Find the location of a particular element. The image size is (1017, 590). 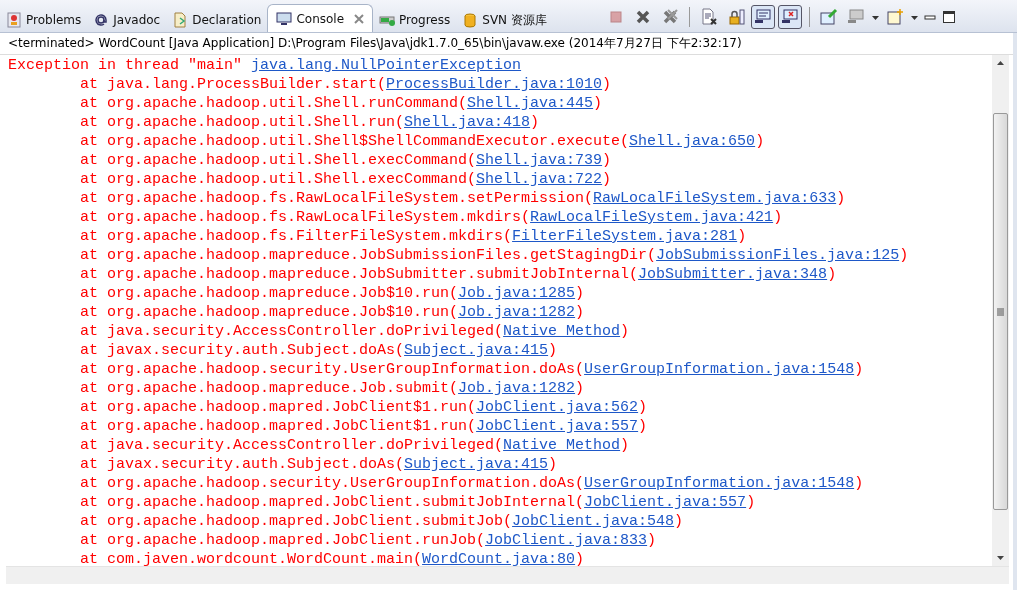

source-link: RawLocalFileSystem.java:421 is located at coordinates (652, 217).